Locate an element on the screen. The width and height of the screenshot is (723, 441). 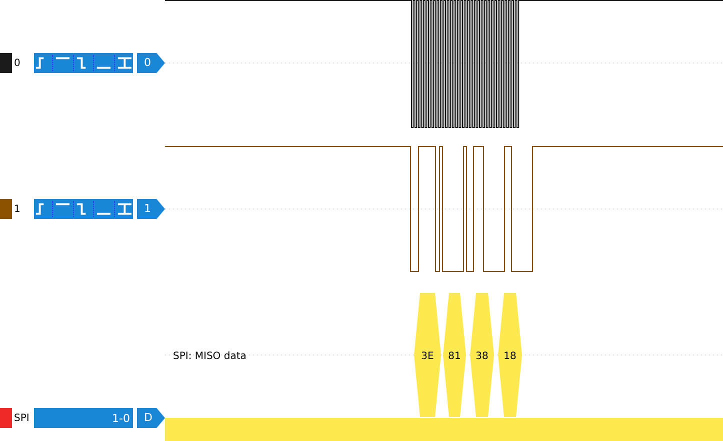
decoder-annotation: 18 is located at coordinates (510, 355).